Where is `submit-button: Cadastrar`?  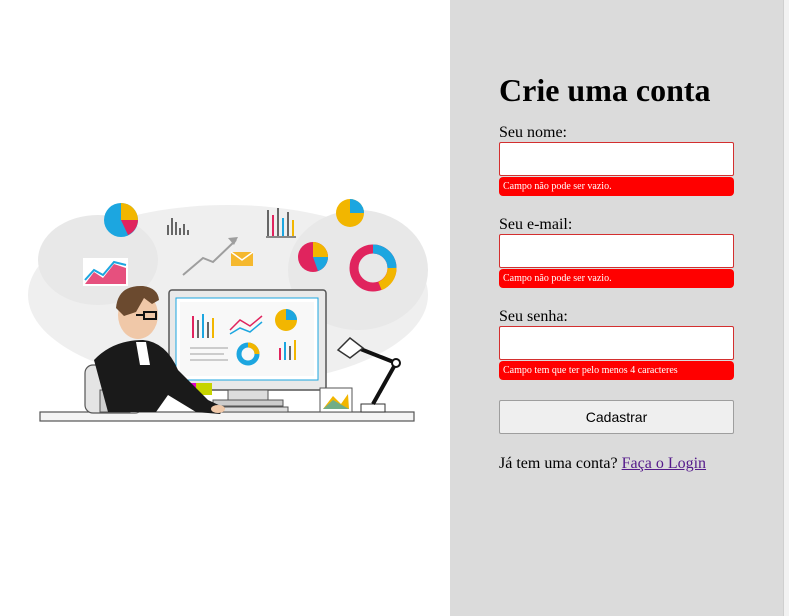
submit-button: Cadastrar is located at coordinates (616, 417).